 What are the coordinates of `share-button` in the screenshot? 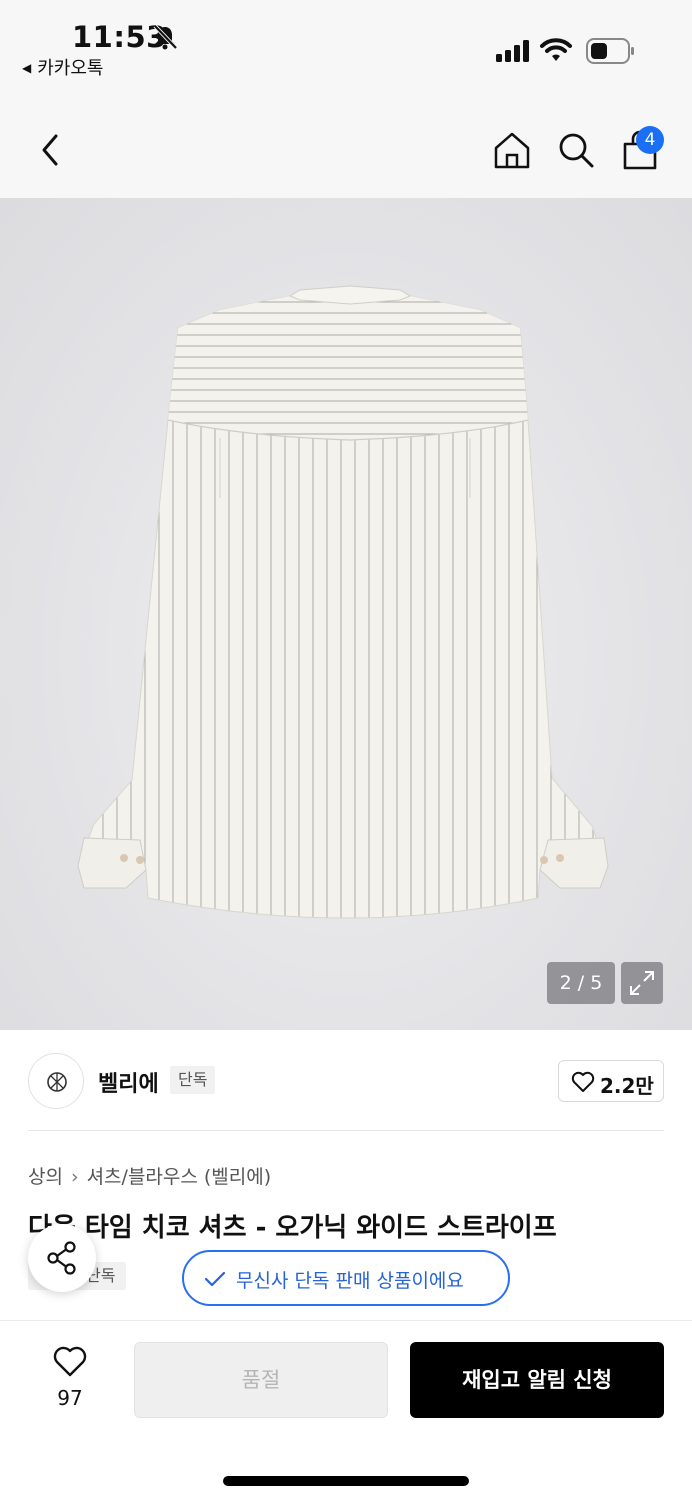 It's located at (62, 1258).